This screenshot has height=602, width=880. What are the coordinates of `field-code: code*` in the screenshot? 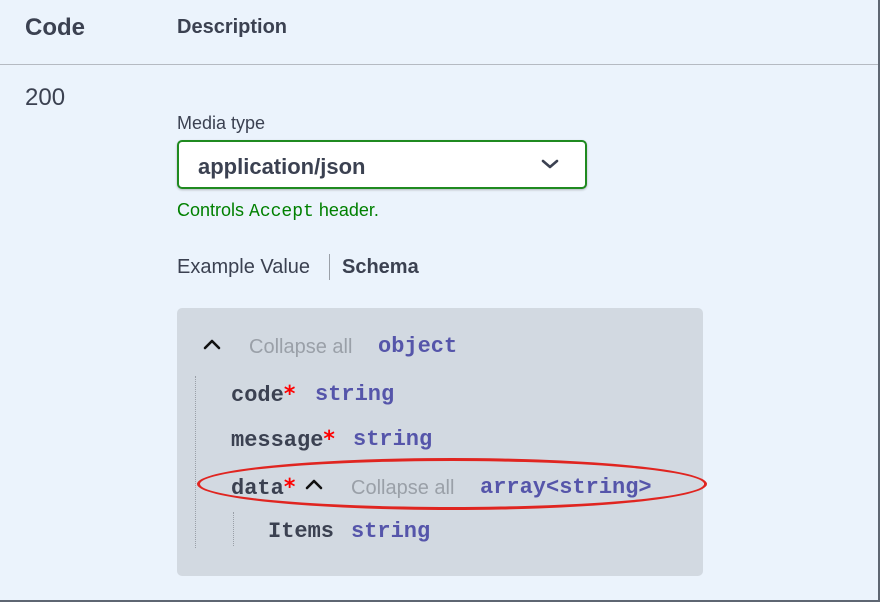 It's located at (263, 395).